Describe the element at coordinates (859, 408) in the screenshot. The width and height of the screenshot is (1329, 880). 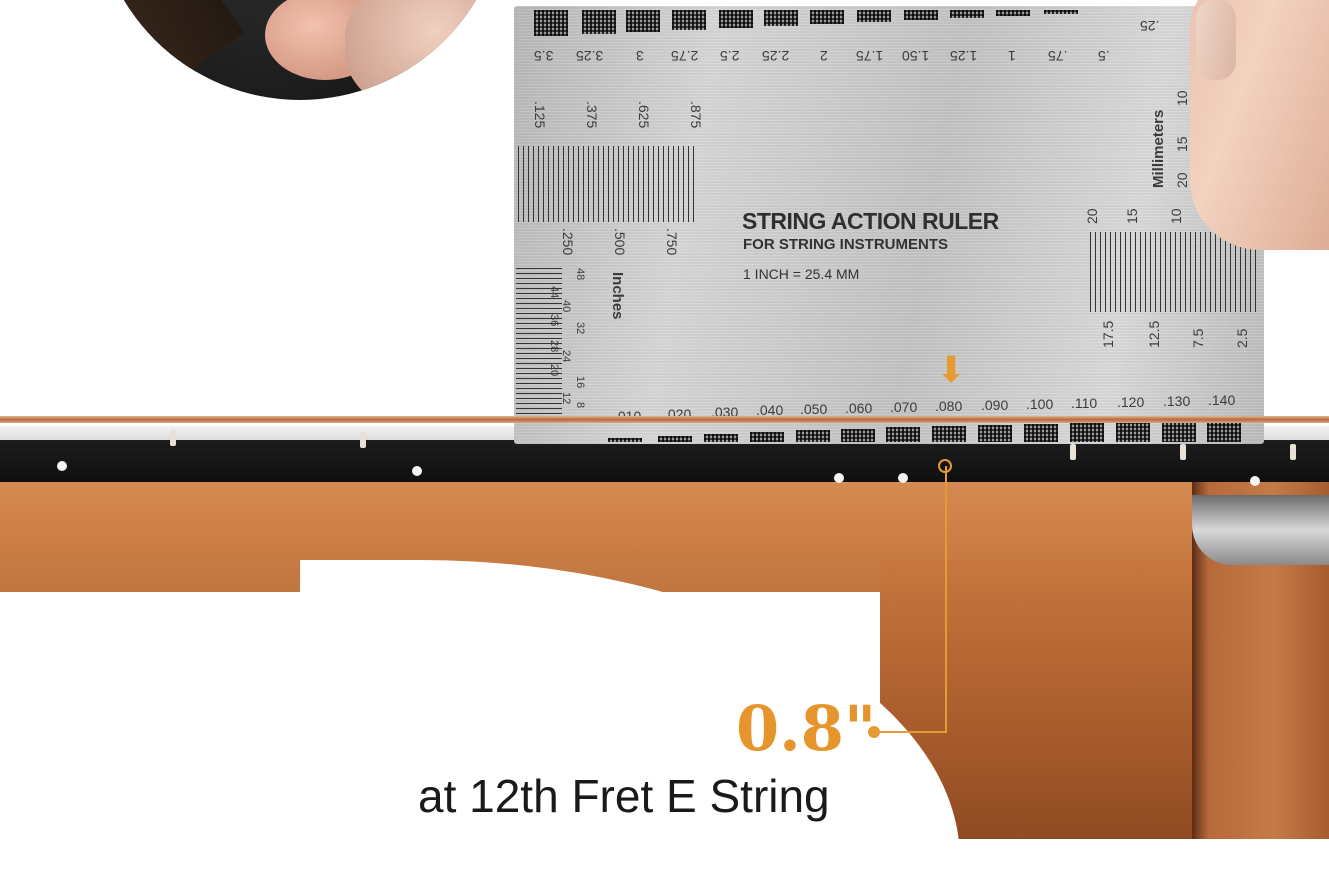
I see `bottom-scale-label: .060` at that location.